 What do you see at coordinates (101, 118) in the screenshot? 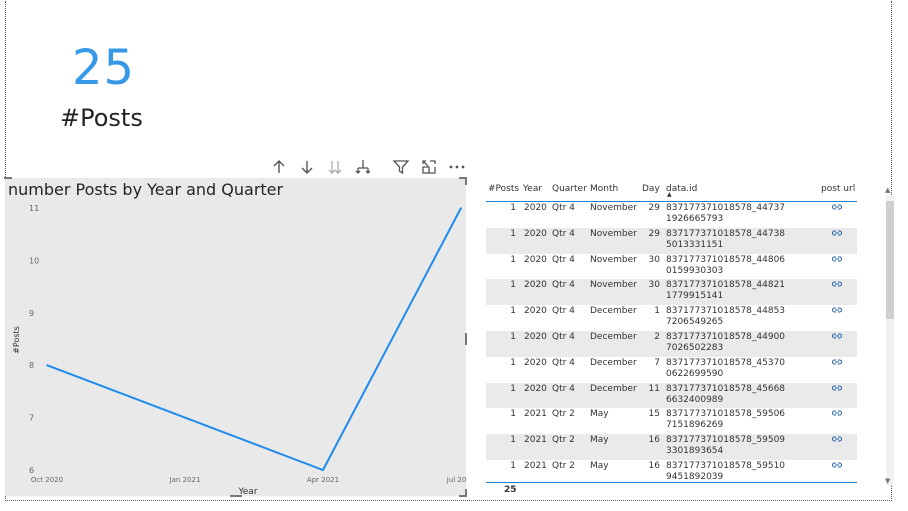
I see `card-label: #Posts` at bounding box center [101, 118].